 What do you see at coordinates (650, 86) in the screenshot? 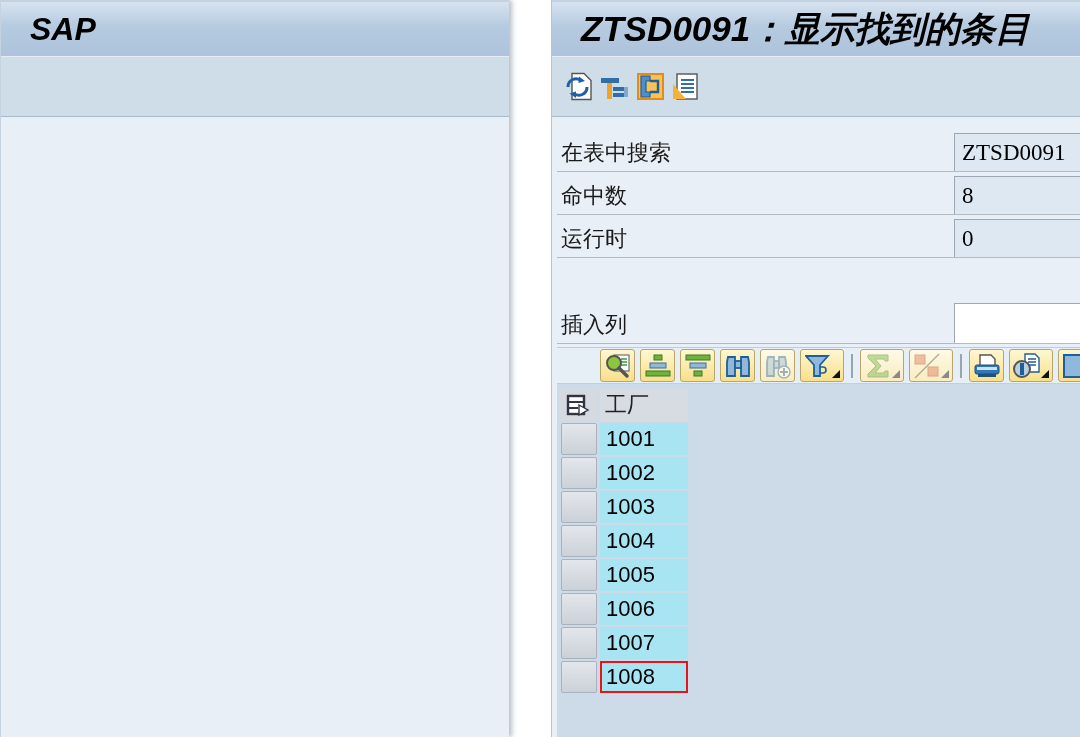
I see `bracket-icon` at bounding box center [650, 86].